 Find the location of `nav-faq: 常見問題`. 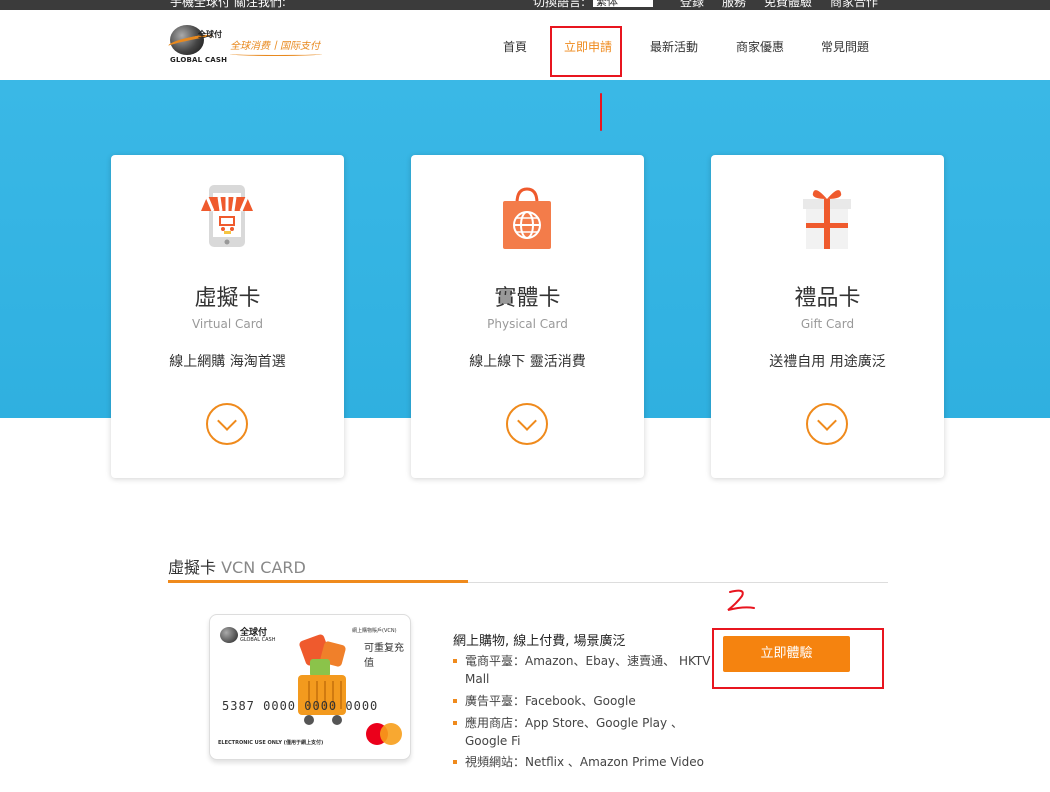

nav-faq: 常見問題 is located at coordinates (845, 46).